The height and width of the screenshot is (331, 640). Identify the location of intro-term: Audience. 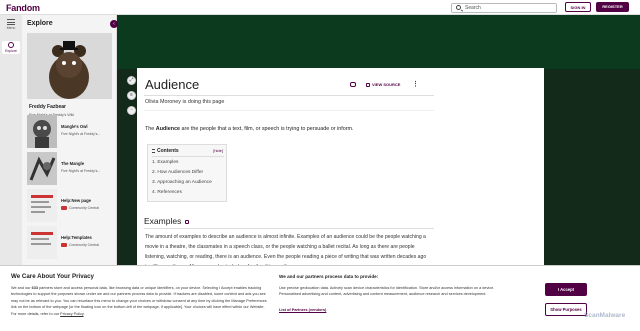
(168, 129).